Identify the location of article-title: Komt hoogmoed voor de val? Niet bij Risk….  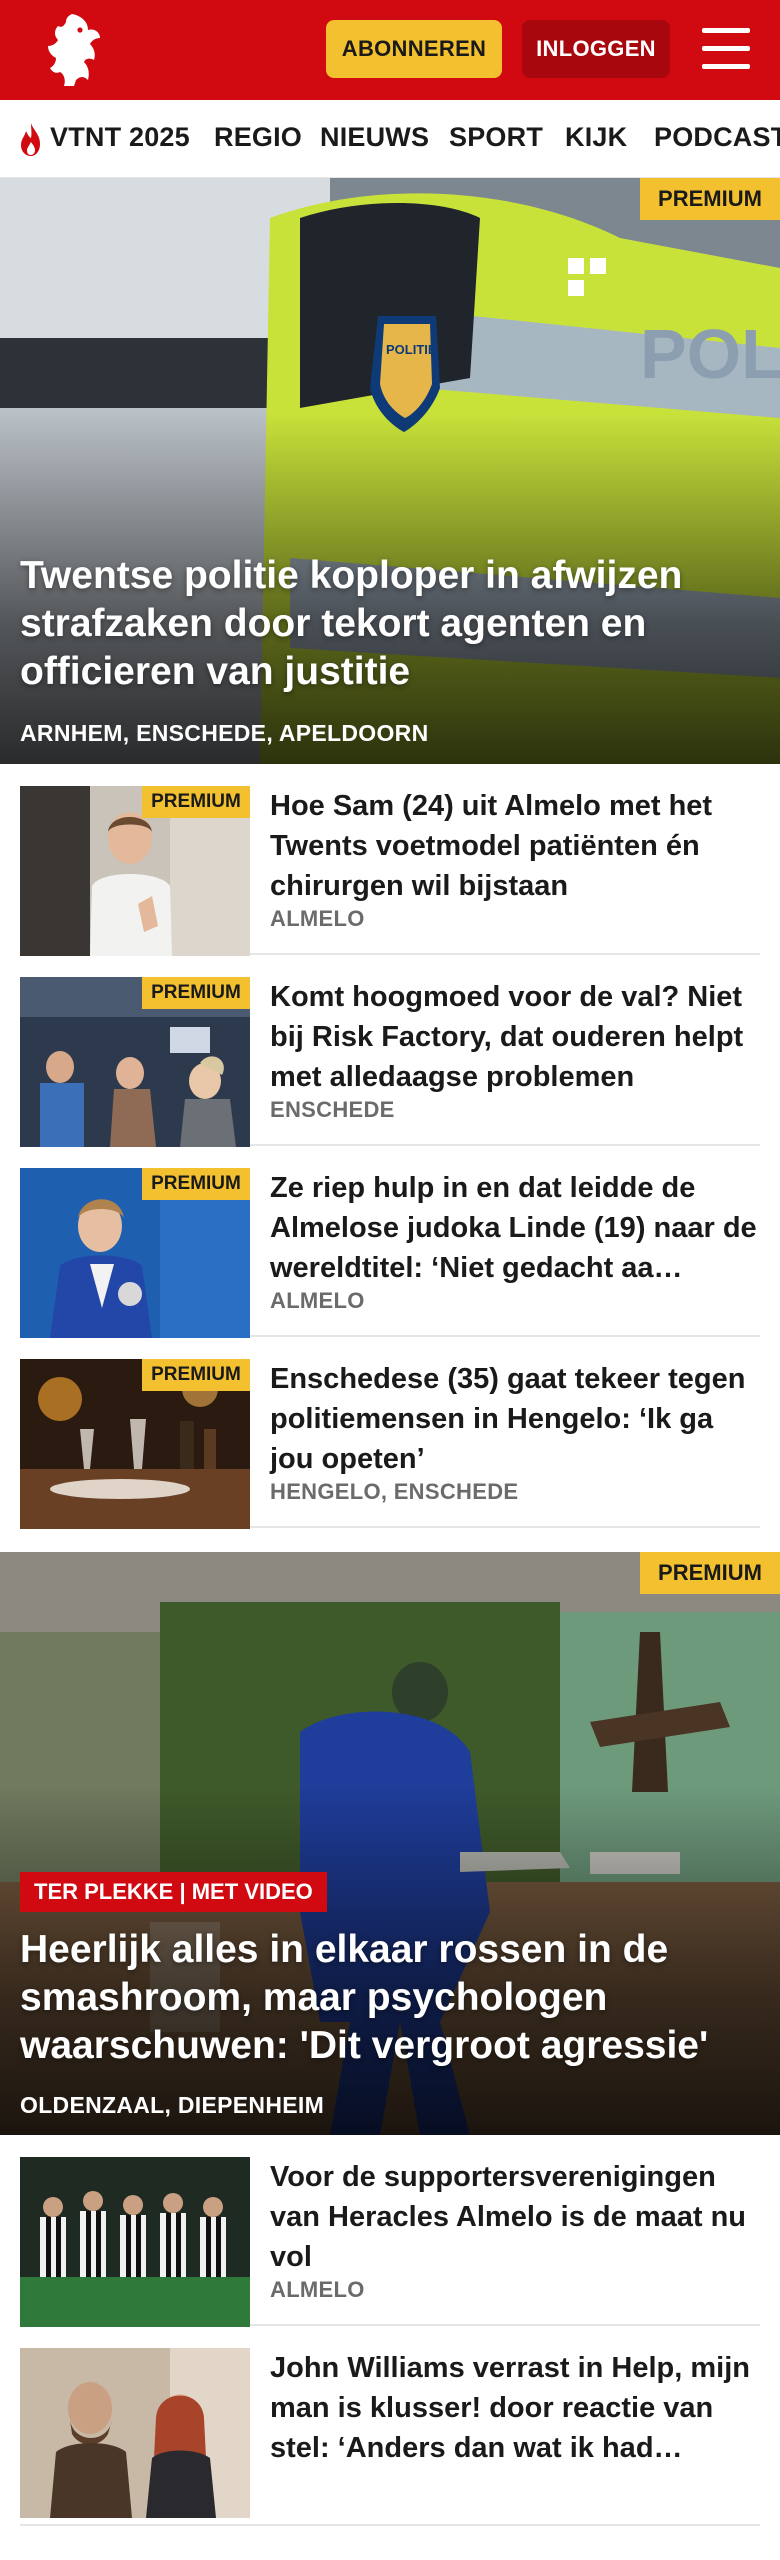
(515, 1037).